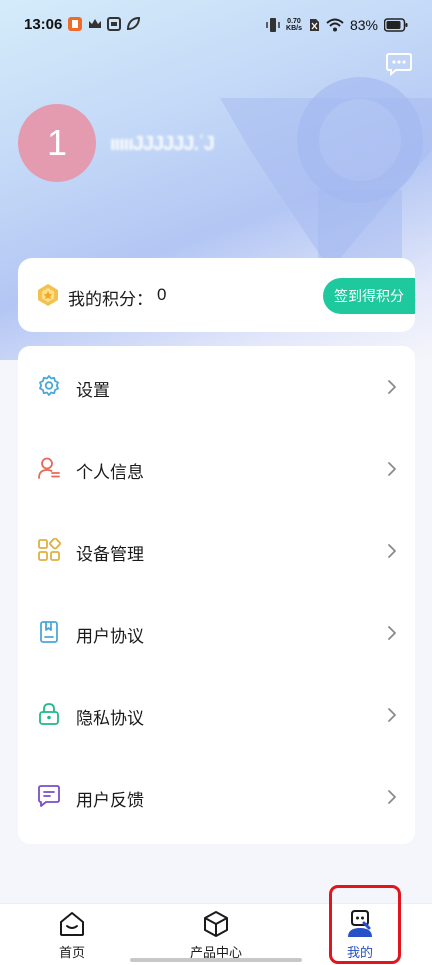 The image size is (432, 965). What do you see at coordinates (110, 636) in the screenshot?
I see `menu-label-user-agreement: 用户协议` at bounding box center [110, 636].